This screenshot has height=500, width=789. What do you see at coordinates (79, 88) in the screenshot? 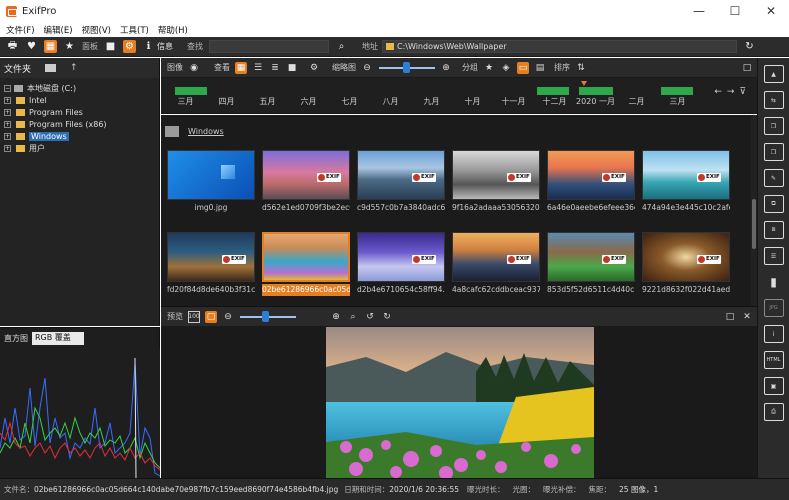
I see `tree-item: − 本地磁盘 (C:)` at bounding box center [79, 88].